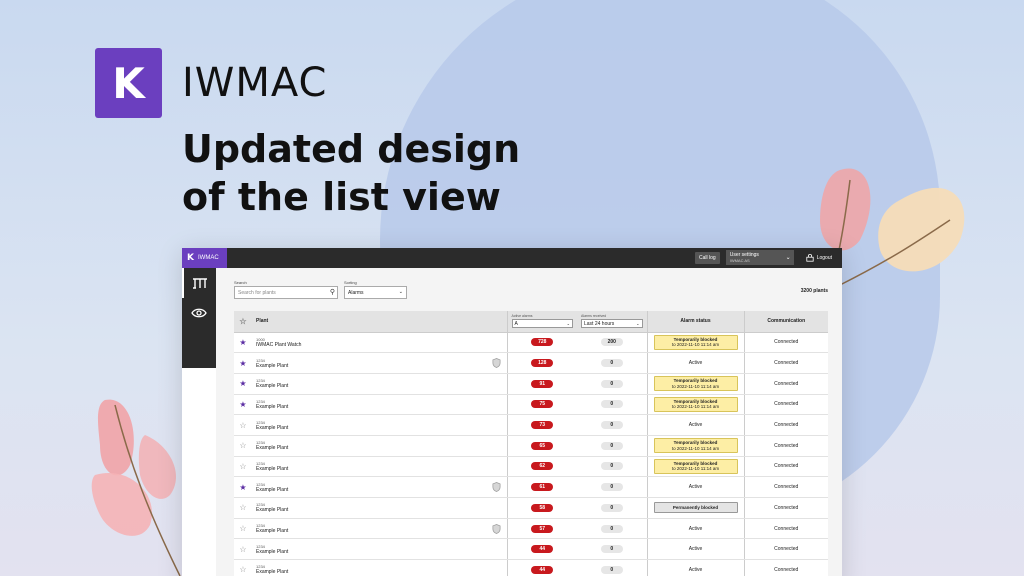 The image size is (1024, 576). Describe the element at coordinates (819, 257) in the screenshot. I see `logout-button: Logout` at that location.